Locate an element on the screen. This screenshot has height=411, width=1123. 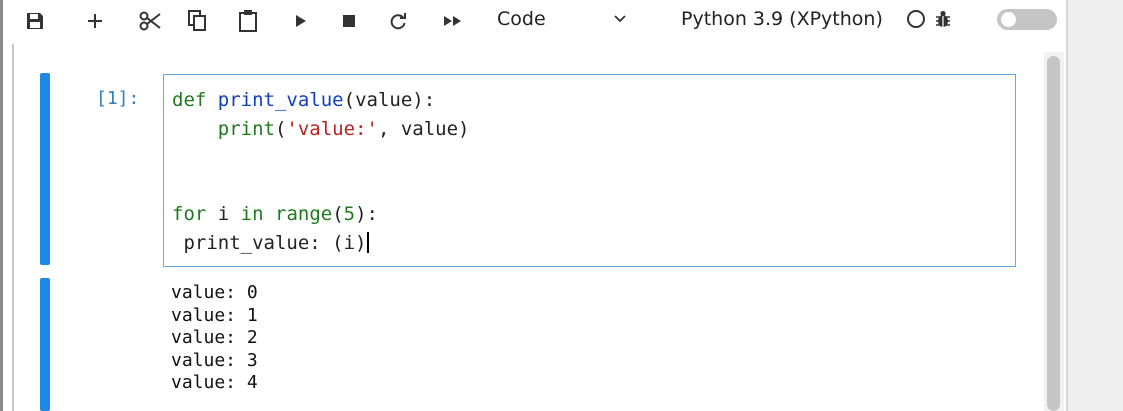
code-token: i is located at coordinates (223, 214).